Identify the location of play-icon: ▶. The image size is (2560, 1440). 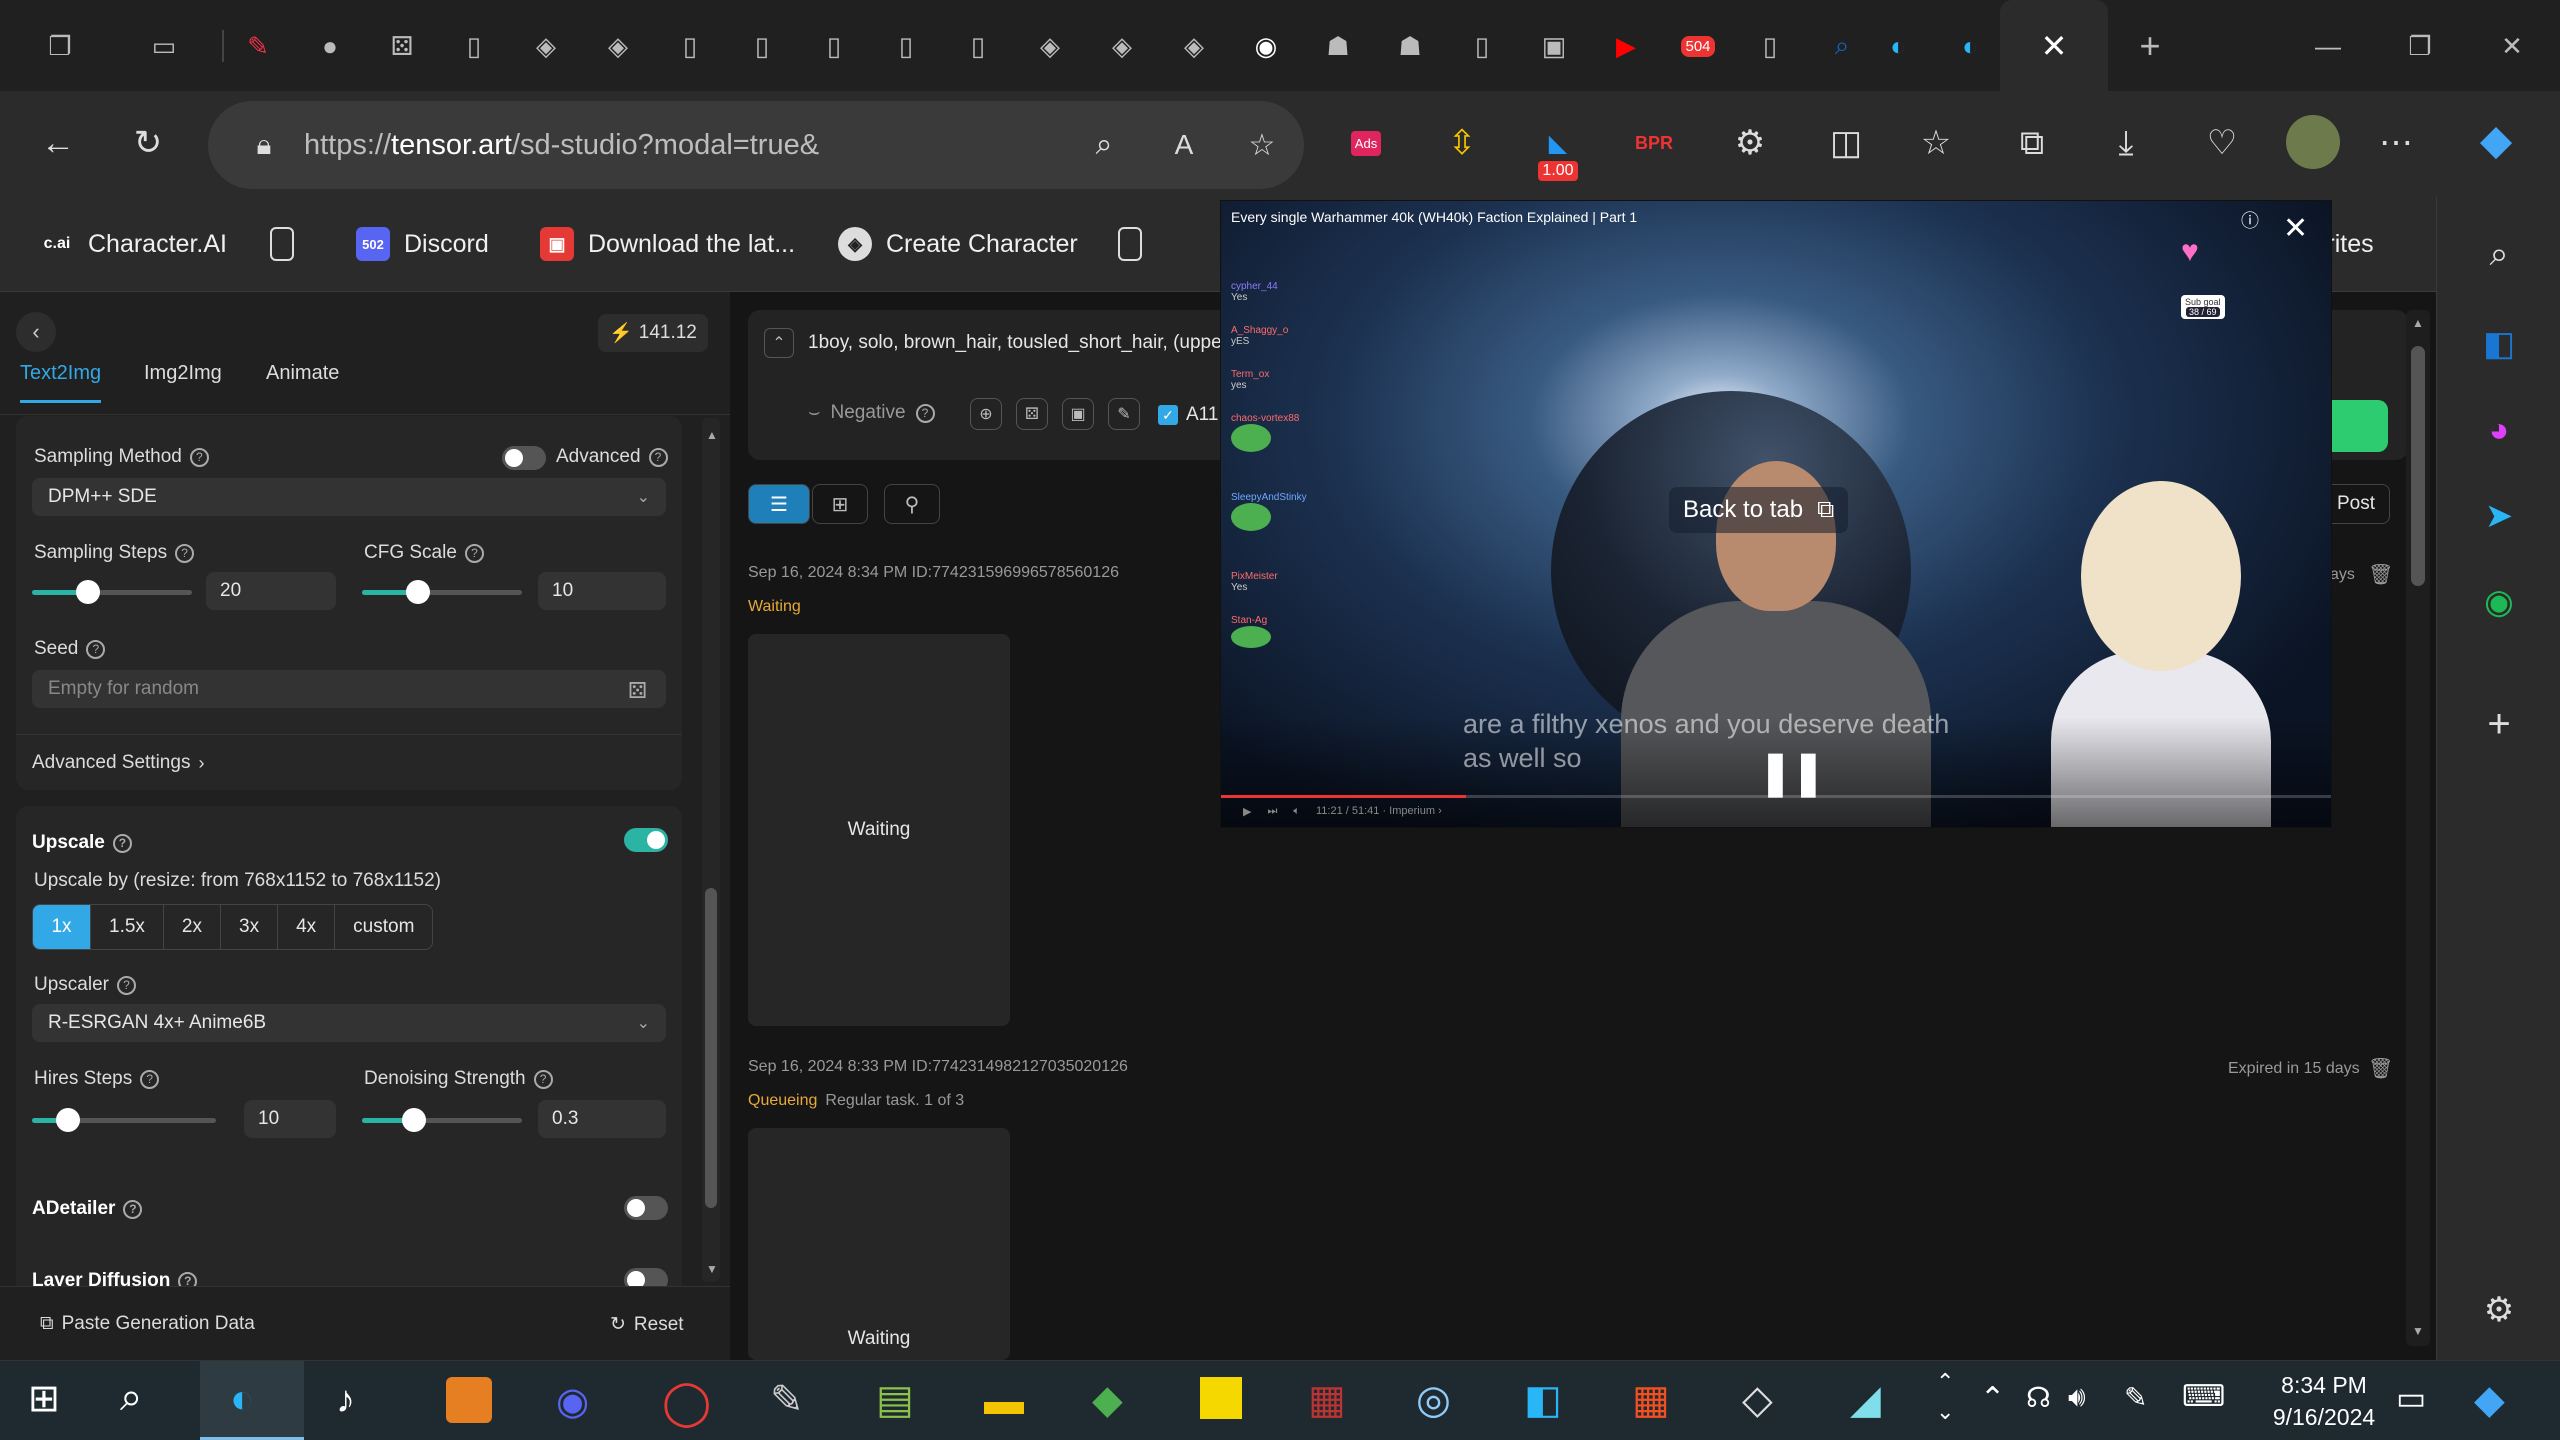
(1247, 811).